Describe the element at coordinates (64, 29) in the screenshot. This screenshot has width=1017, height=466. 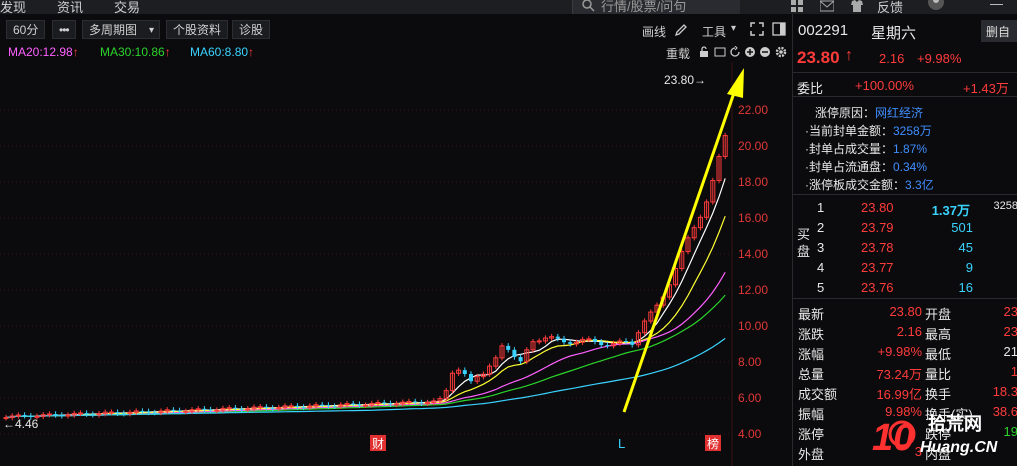
I see `more-button: •••` at that location.